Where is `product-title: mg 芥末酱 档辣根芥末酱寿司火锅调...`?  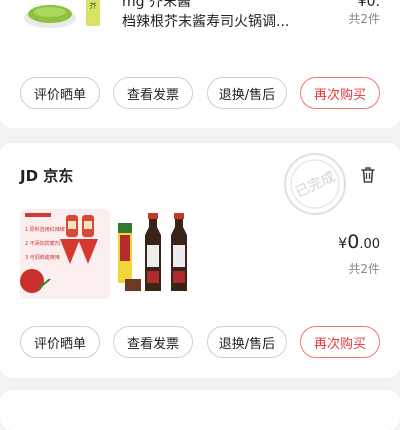
product-title: mg 芥末酱 档辣根芥末酱寿司火锅调... is located at coordinates (222, 16).